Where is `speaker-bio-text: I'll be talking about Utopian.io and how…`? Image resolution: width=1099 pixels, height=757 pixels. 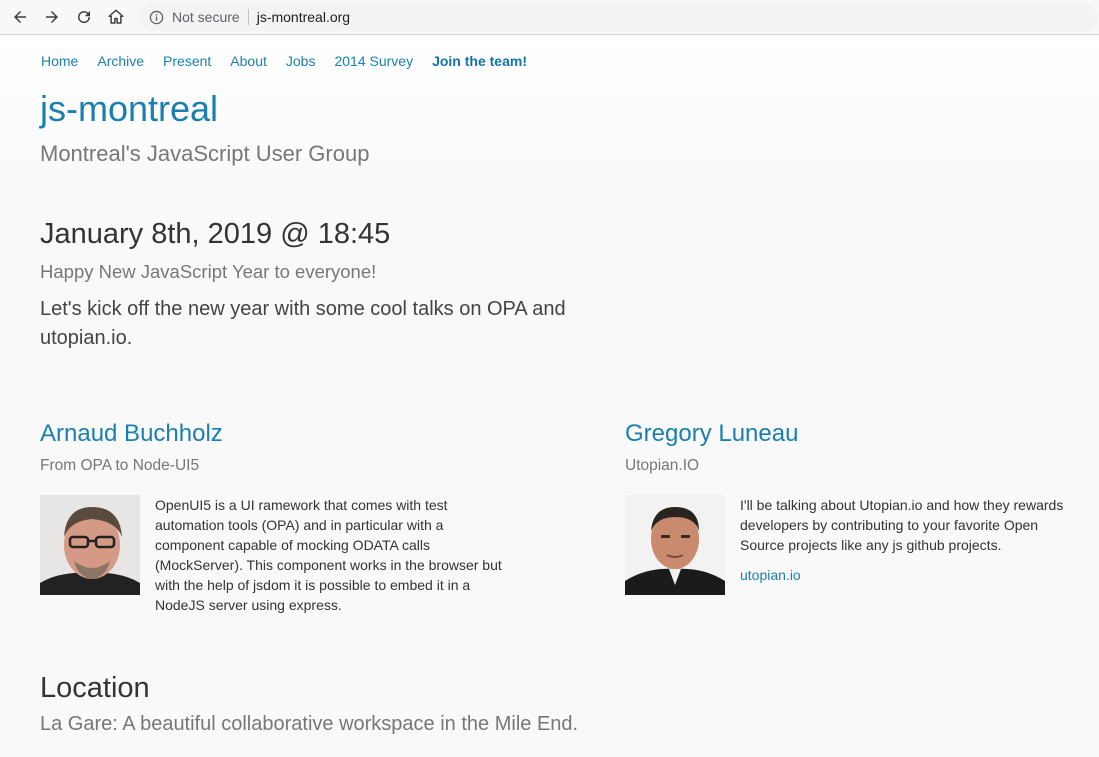 speaker-bio-text: I'll be talking about Utopian.io and how… is located at coordinates (902, 525).